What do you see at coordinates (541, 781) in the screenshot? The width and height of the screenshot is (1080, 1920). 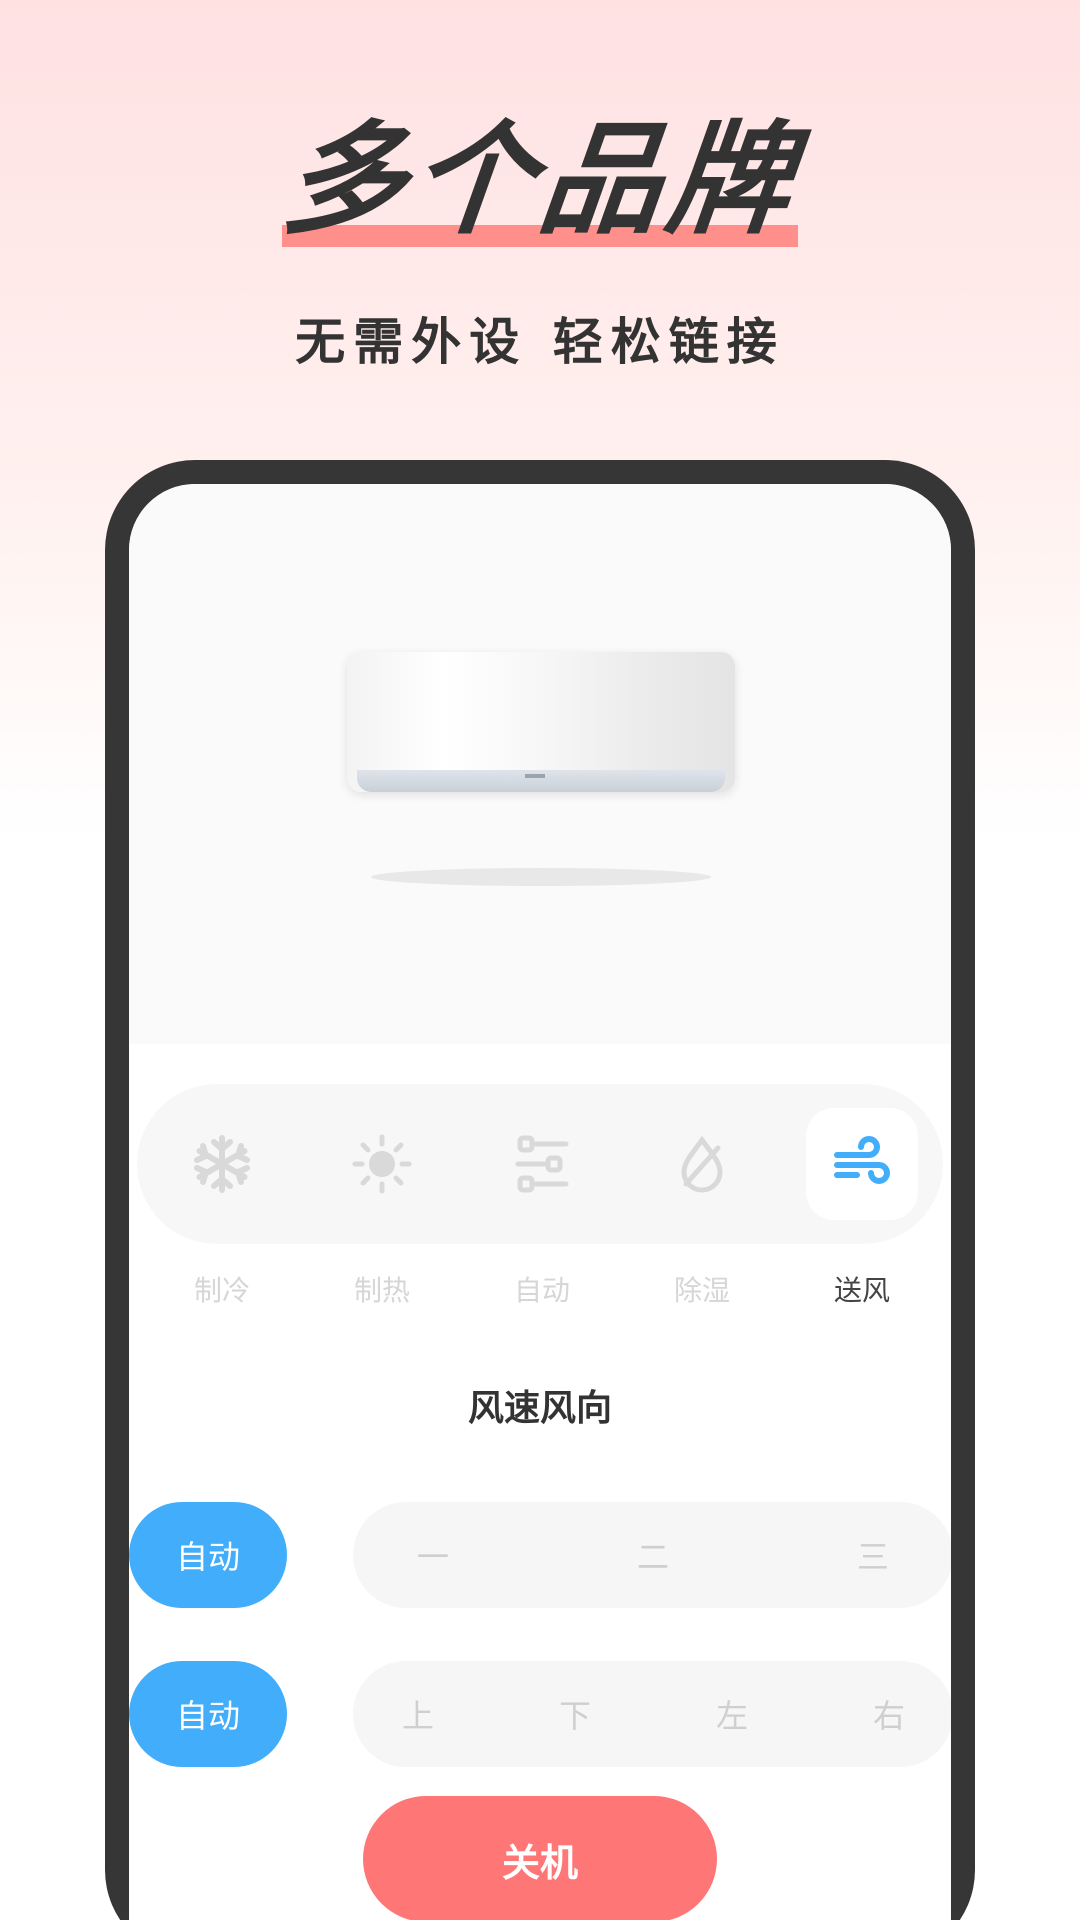 I see `ac-vent` at bounding box center [541, 781].